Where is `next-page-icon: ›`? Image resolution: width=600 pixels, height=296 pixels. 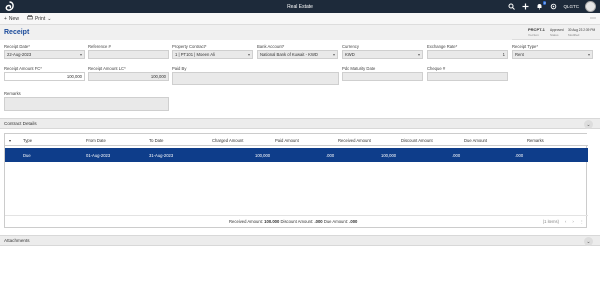
next-page-icon: › is located at coordinates (572, 221).